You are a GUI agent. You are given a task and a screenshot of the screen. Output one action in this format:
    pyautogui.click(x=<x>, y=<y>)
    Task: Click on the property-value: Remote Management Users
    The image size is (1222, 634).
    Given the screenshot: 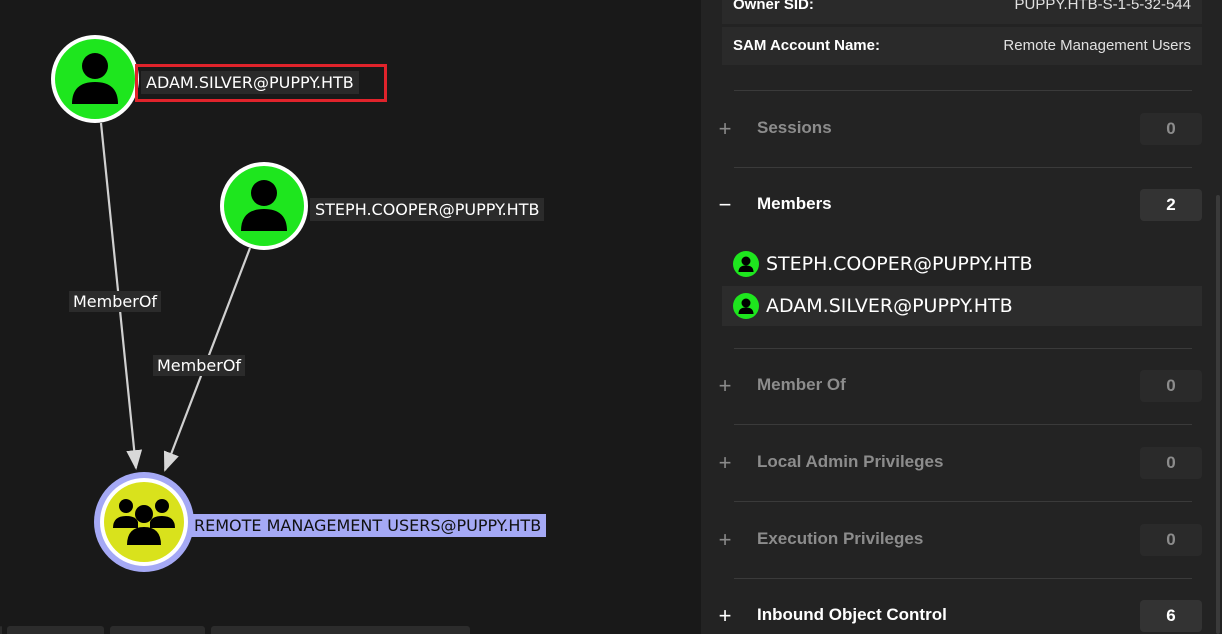 What is the action you would take?
    pyautogui.click(x=1097, y=45)
    